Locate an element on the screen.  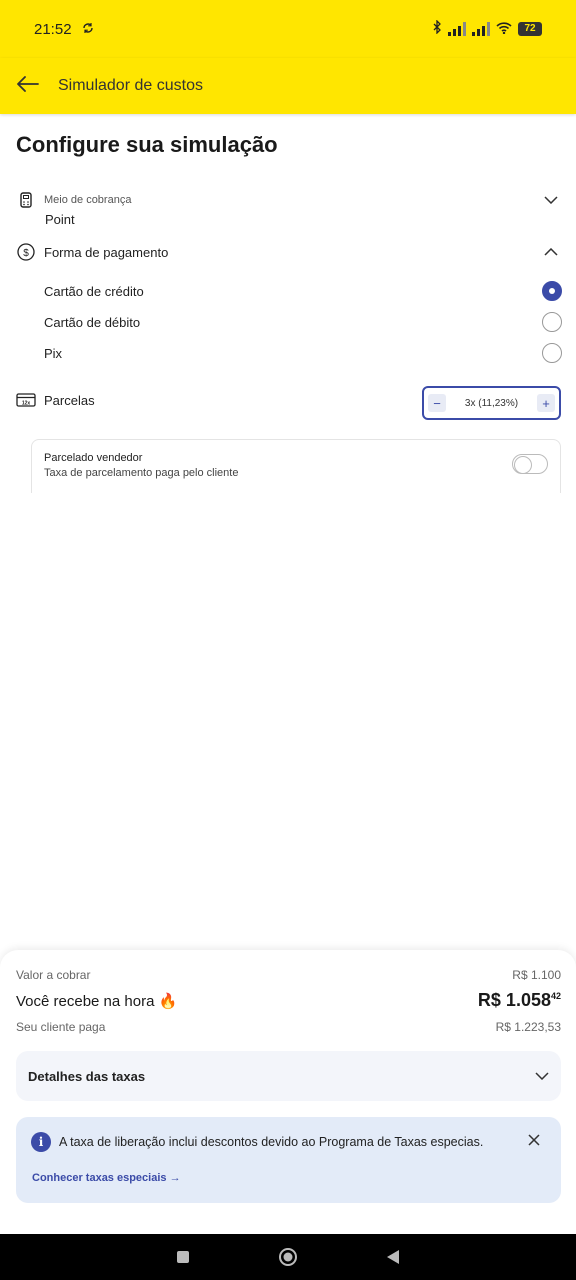
recebe-amount: R$ 1.058 is located at coordinates (514, 1000).